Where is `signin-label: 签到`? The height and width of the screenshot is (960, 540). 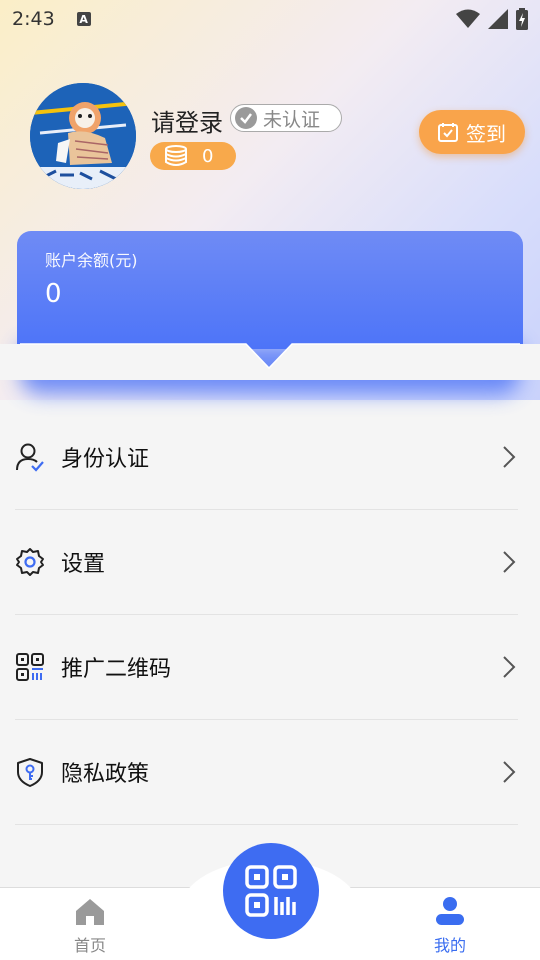
signin-label: 签到 is located at coordinates (486, 133).